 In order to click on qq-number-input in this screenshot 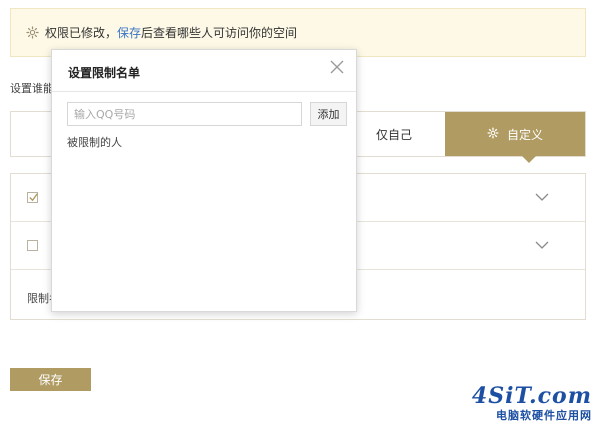, I will do `click(184, 114)`.